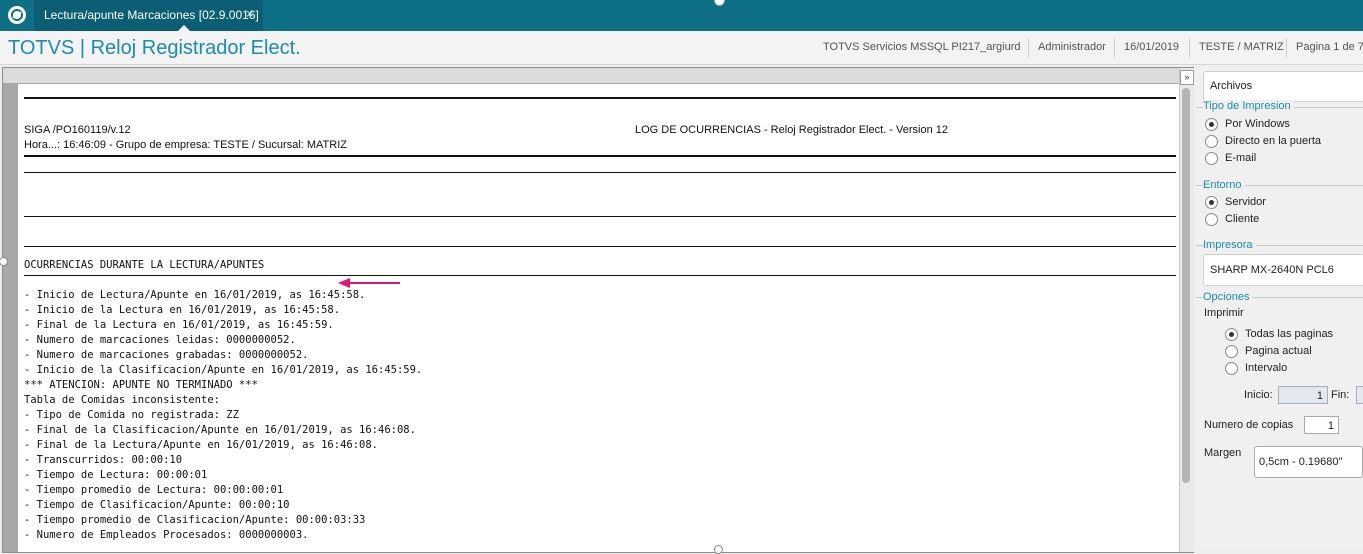 The width and height of the screenshot is (1363, 554). I want to click on radio-por-windows, so click(1211, 124).